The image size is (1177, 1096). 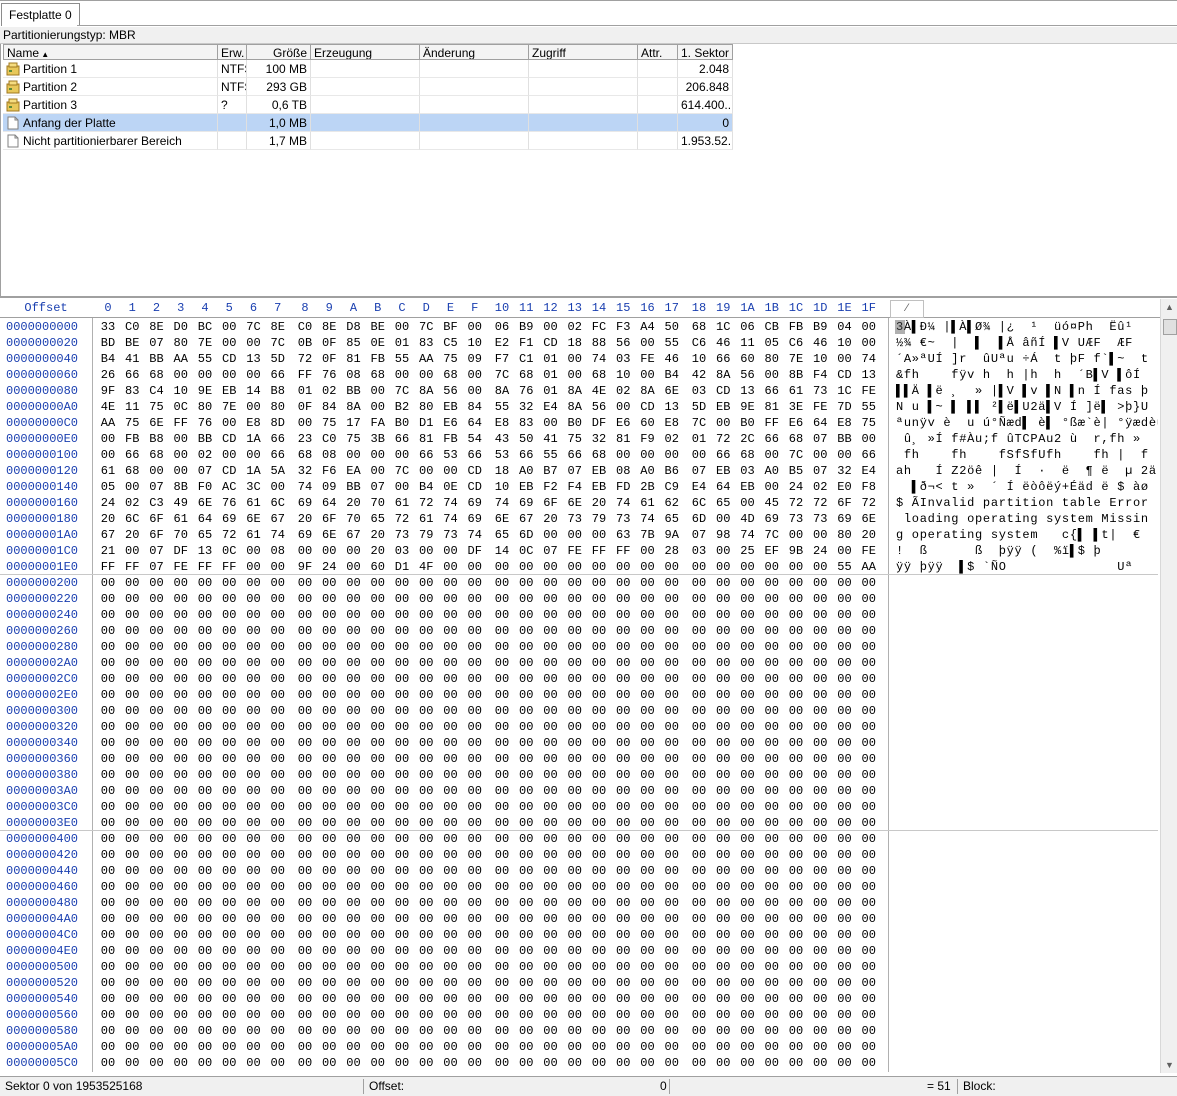 What do you see at coordinates (132, 439) in the screenshot?
I see `hex-byte: FB` at bounding box center [132, 439].